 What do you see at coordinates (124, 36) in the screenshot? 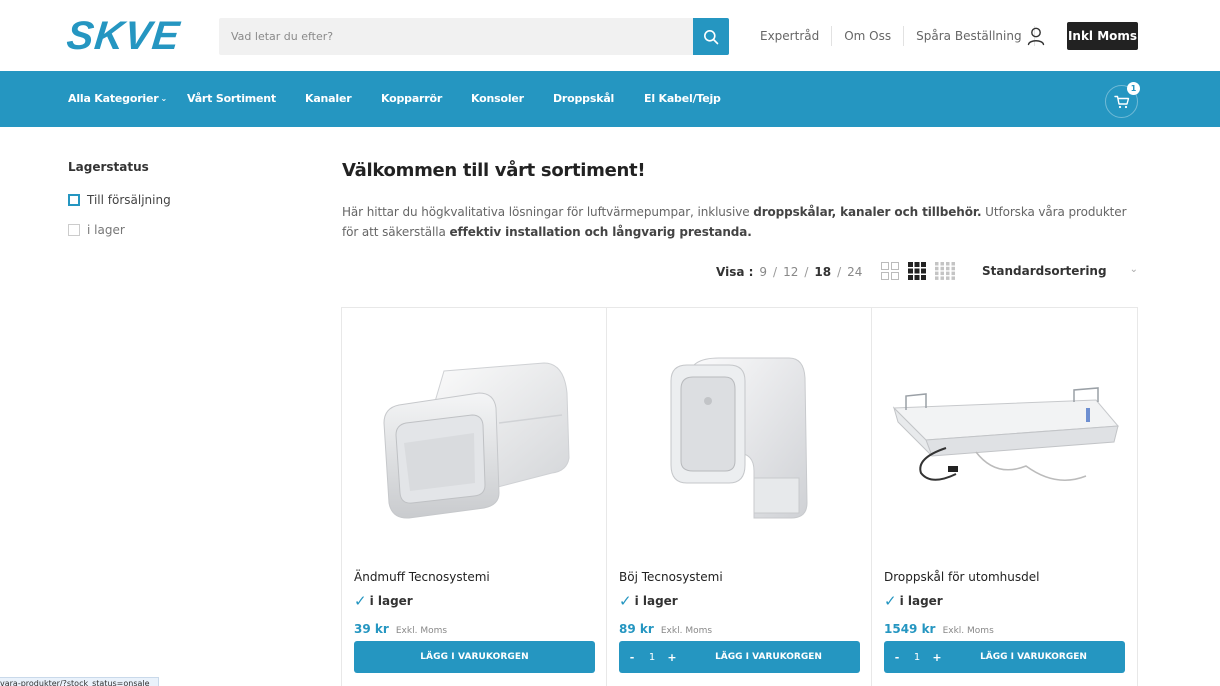
I see `logo: SKVE` at bounding box center [124, 36].